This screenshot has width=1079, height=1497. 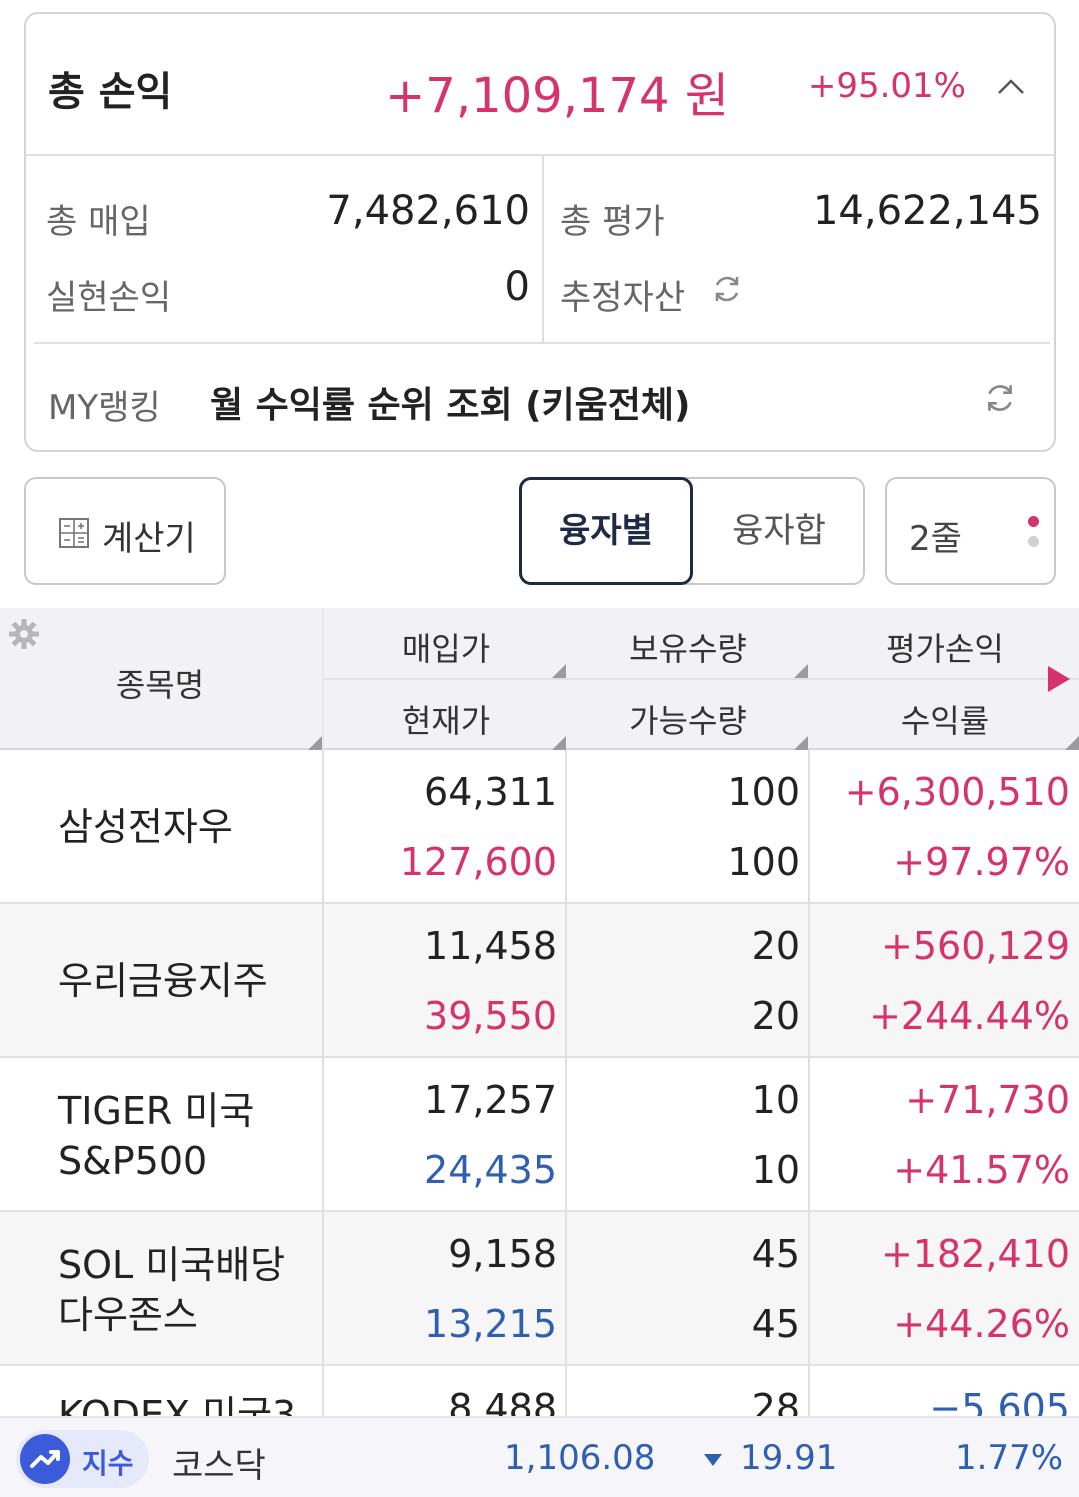 What do you see at coordinates (450, 402) in the screenshot?
I see `ranking-link: 월 수익률 순위 조회 (키움전체)` at bounding box center [450, 402].